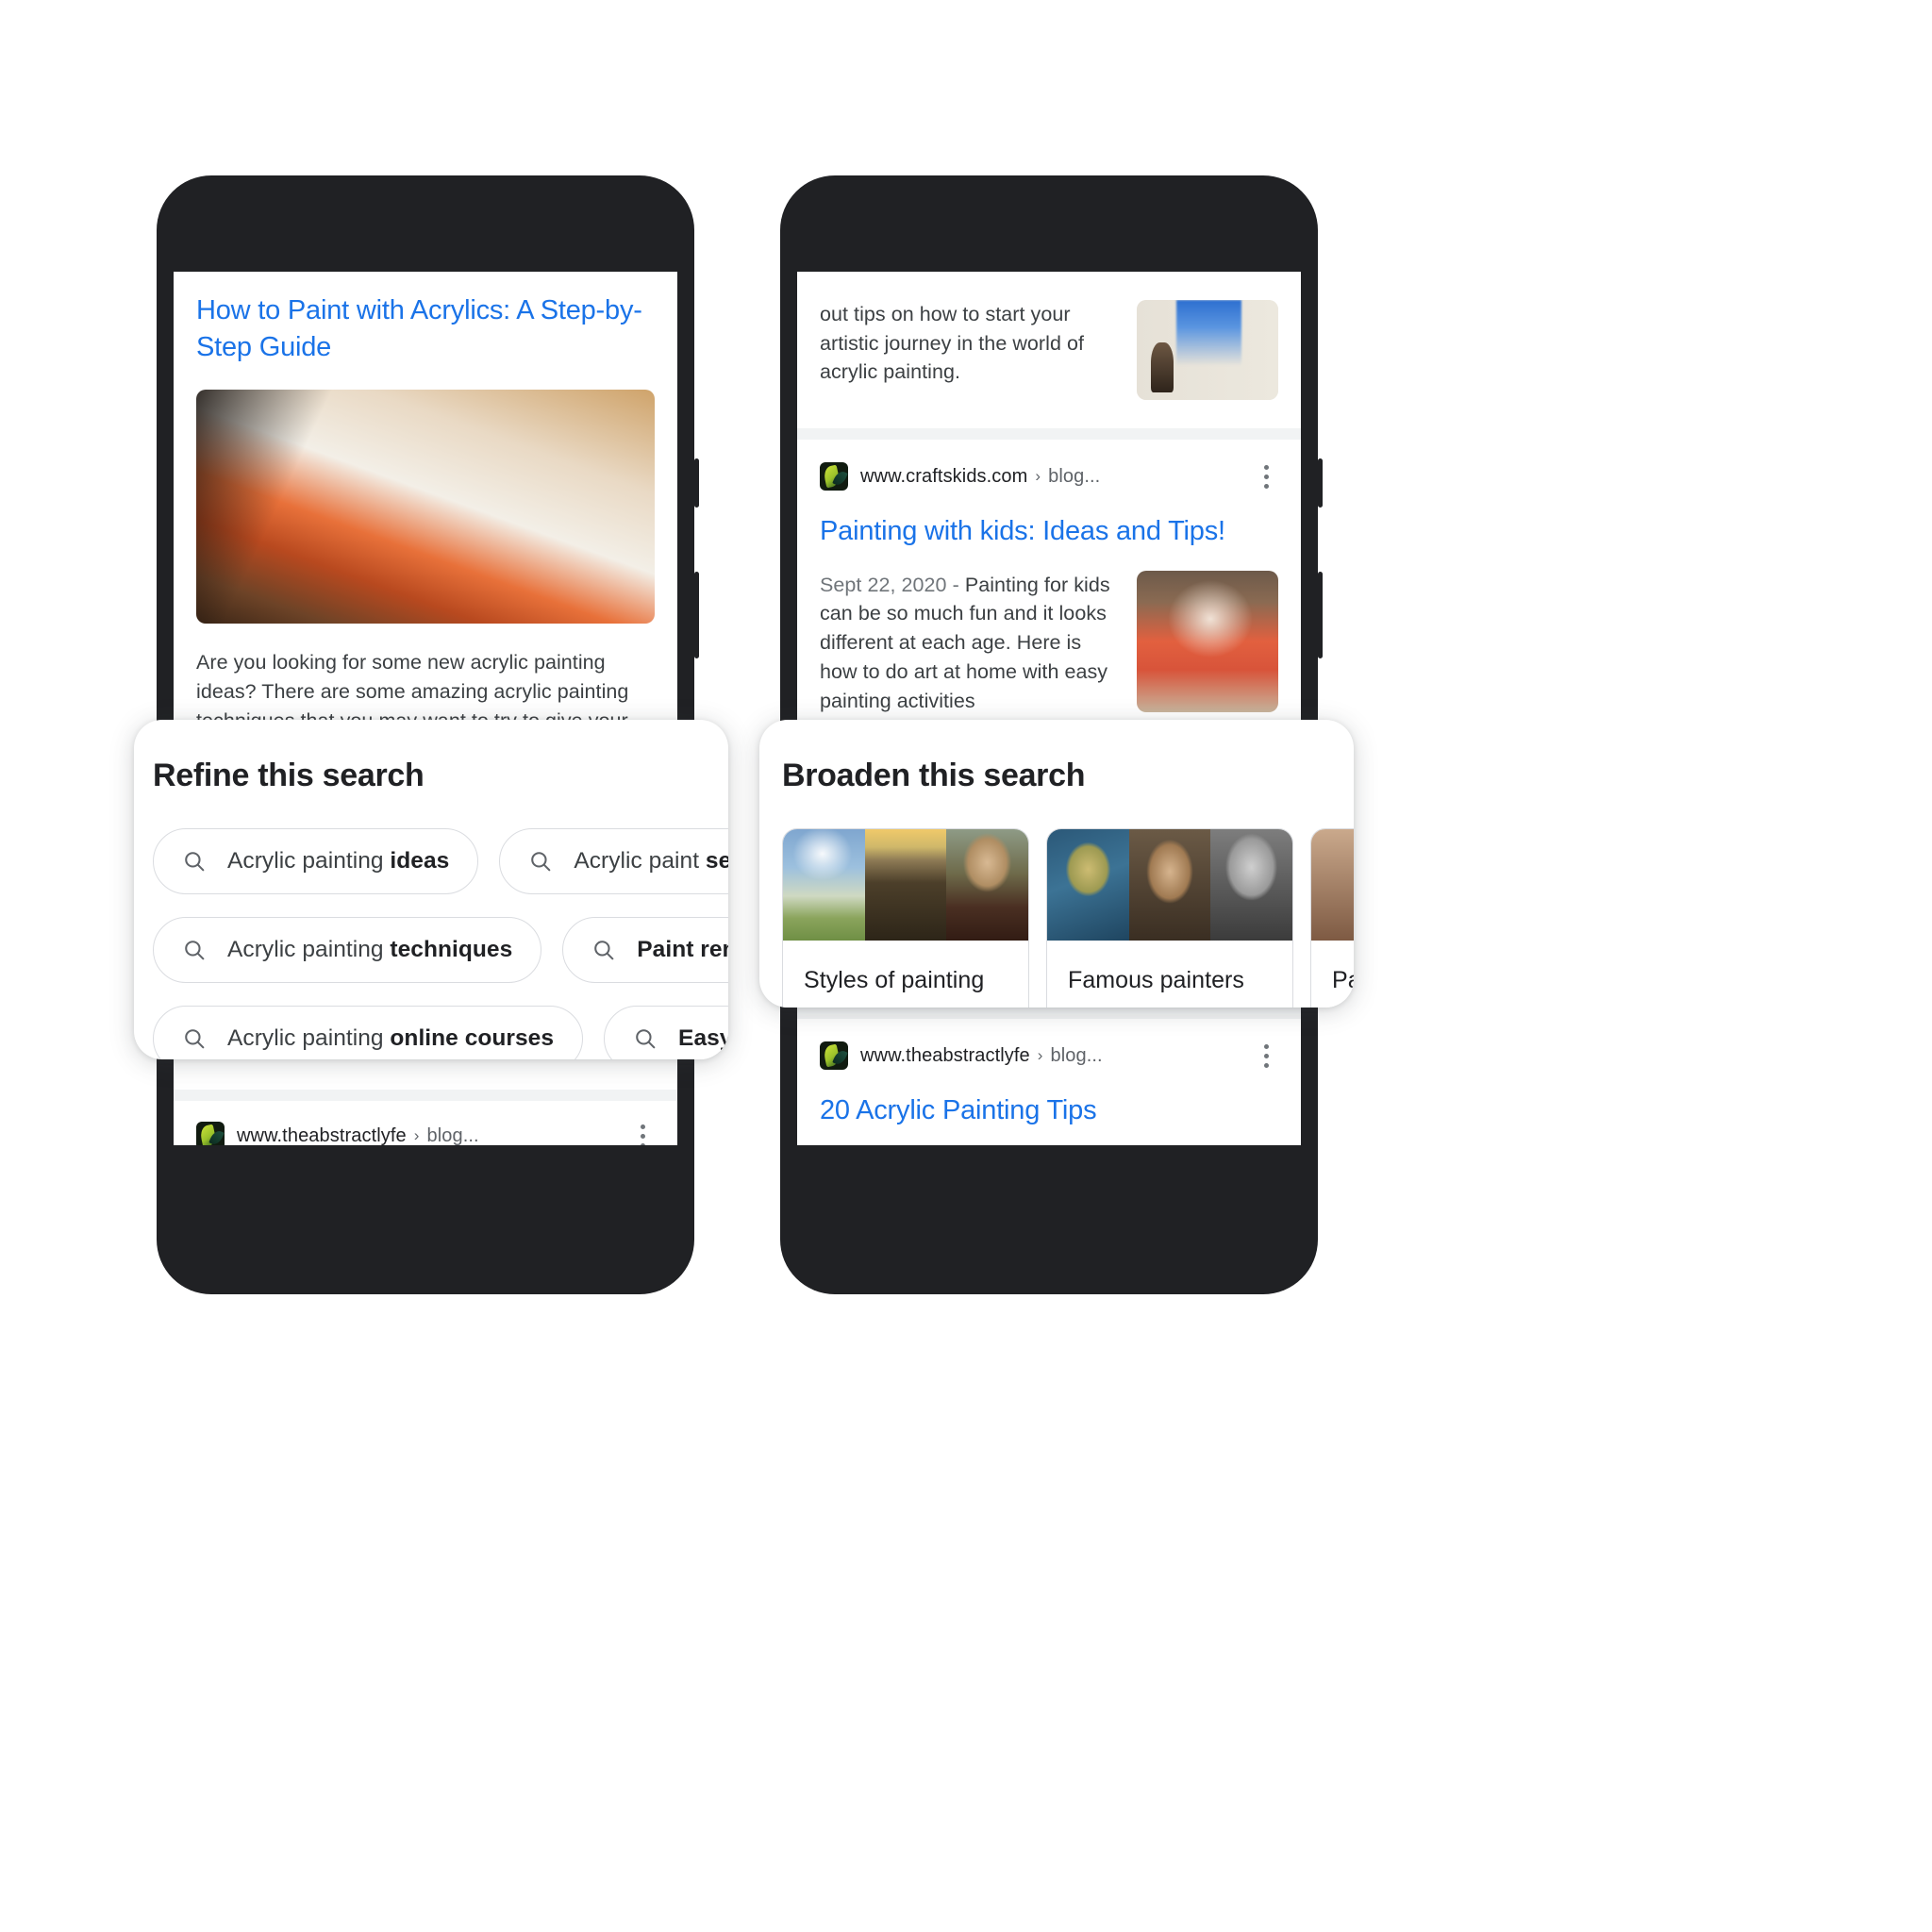  What do you see at coordinates (1049, 1111) in the screenshot?
I see `result-title-link: 20 Acrylic Painting Tips` at bounding box center [1049, 1111].